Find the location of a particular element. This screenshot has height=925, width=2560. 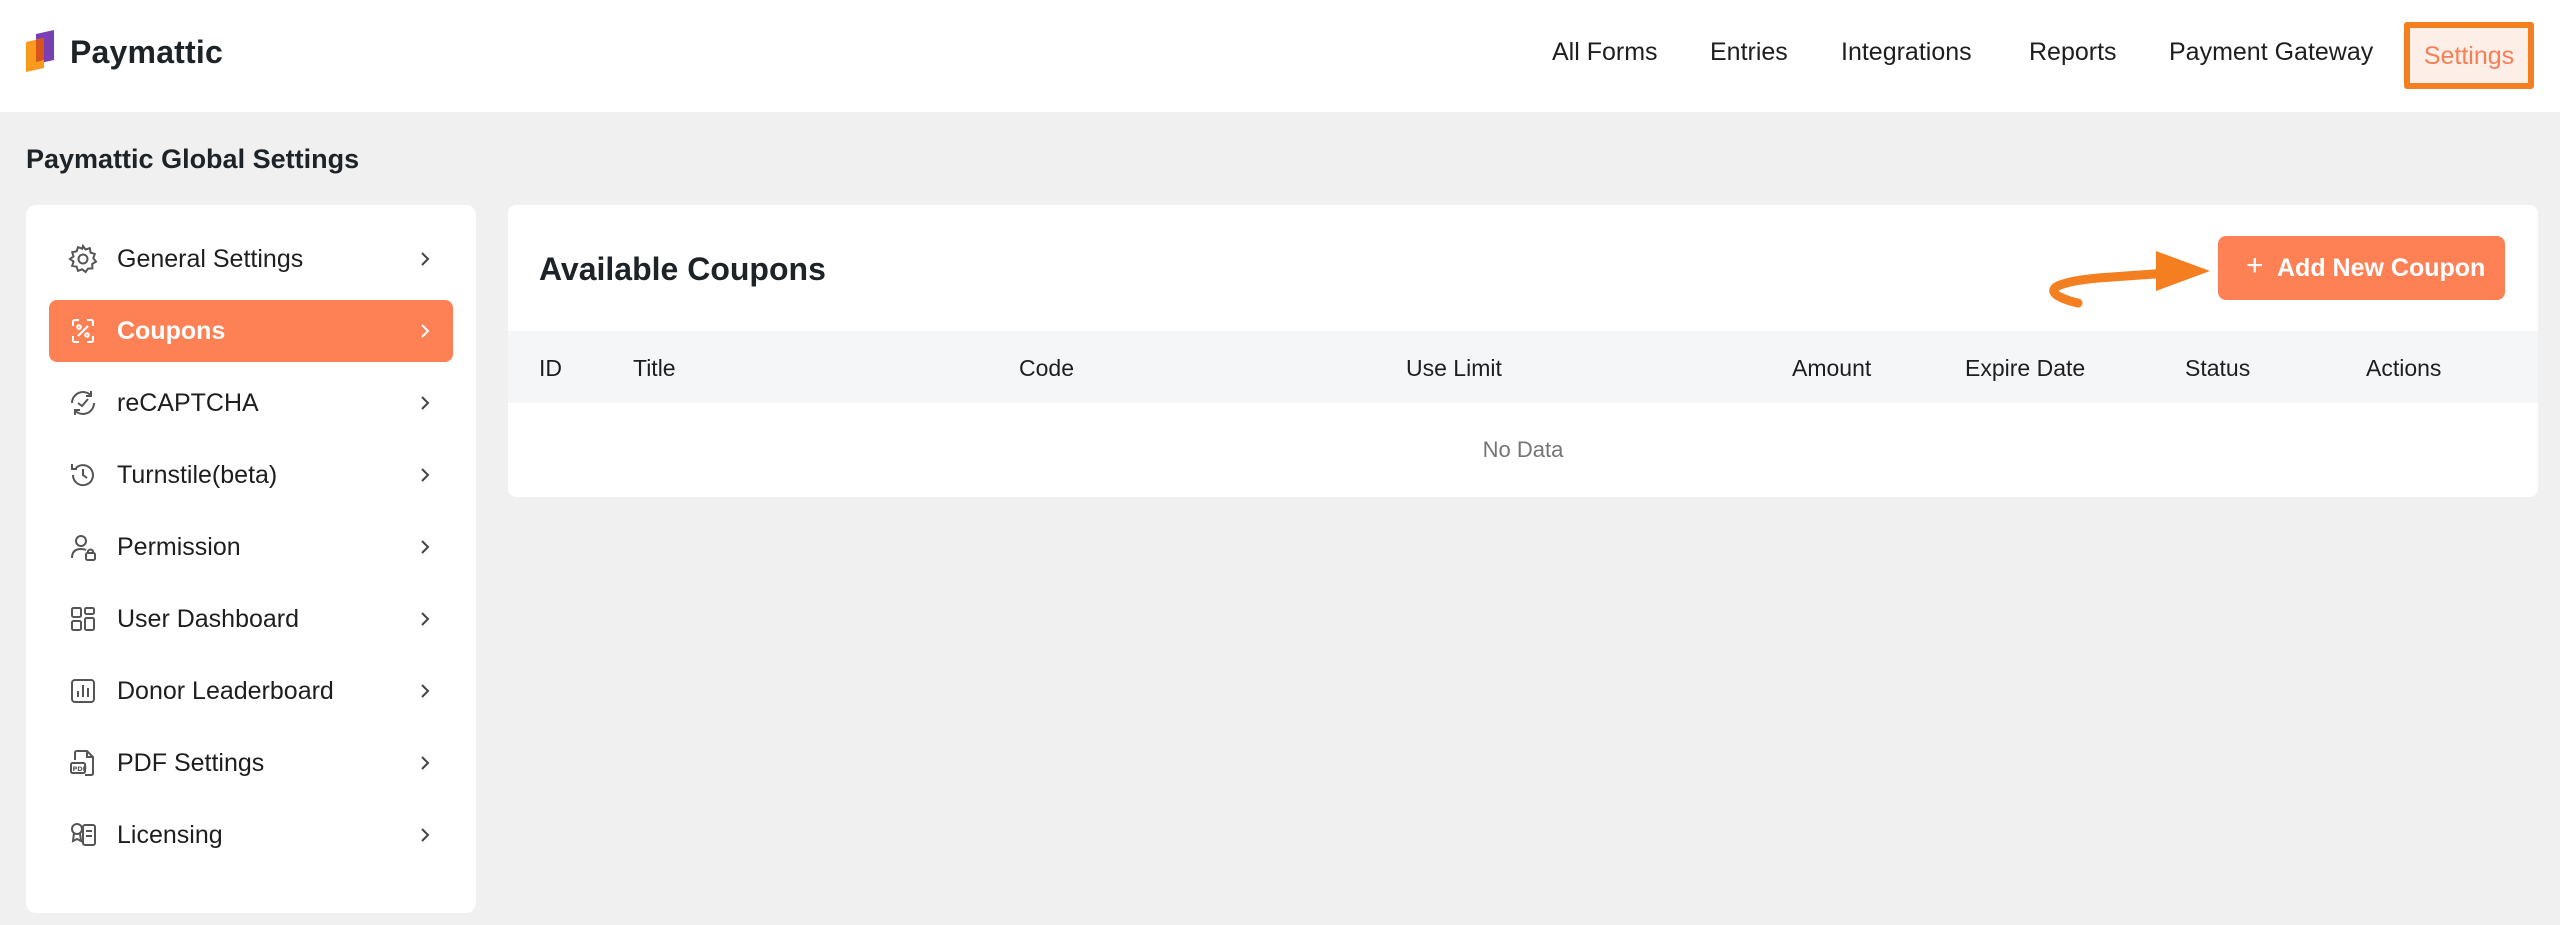

empty-state-text: No Data is located at coordinates (1523, 449).